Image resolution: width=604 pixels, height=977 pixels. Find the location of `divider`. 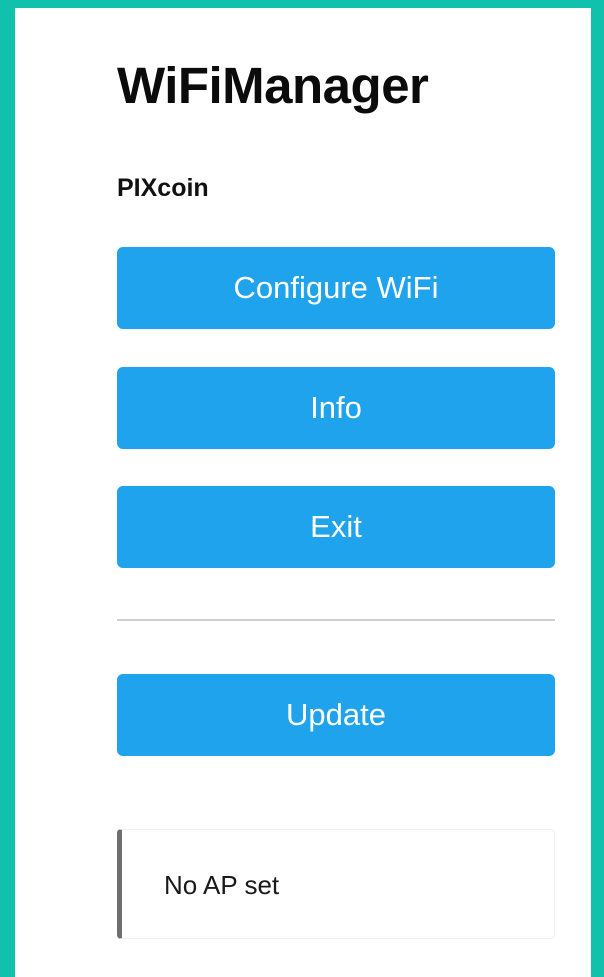

divider is located at coordinates (336, 620).